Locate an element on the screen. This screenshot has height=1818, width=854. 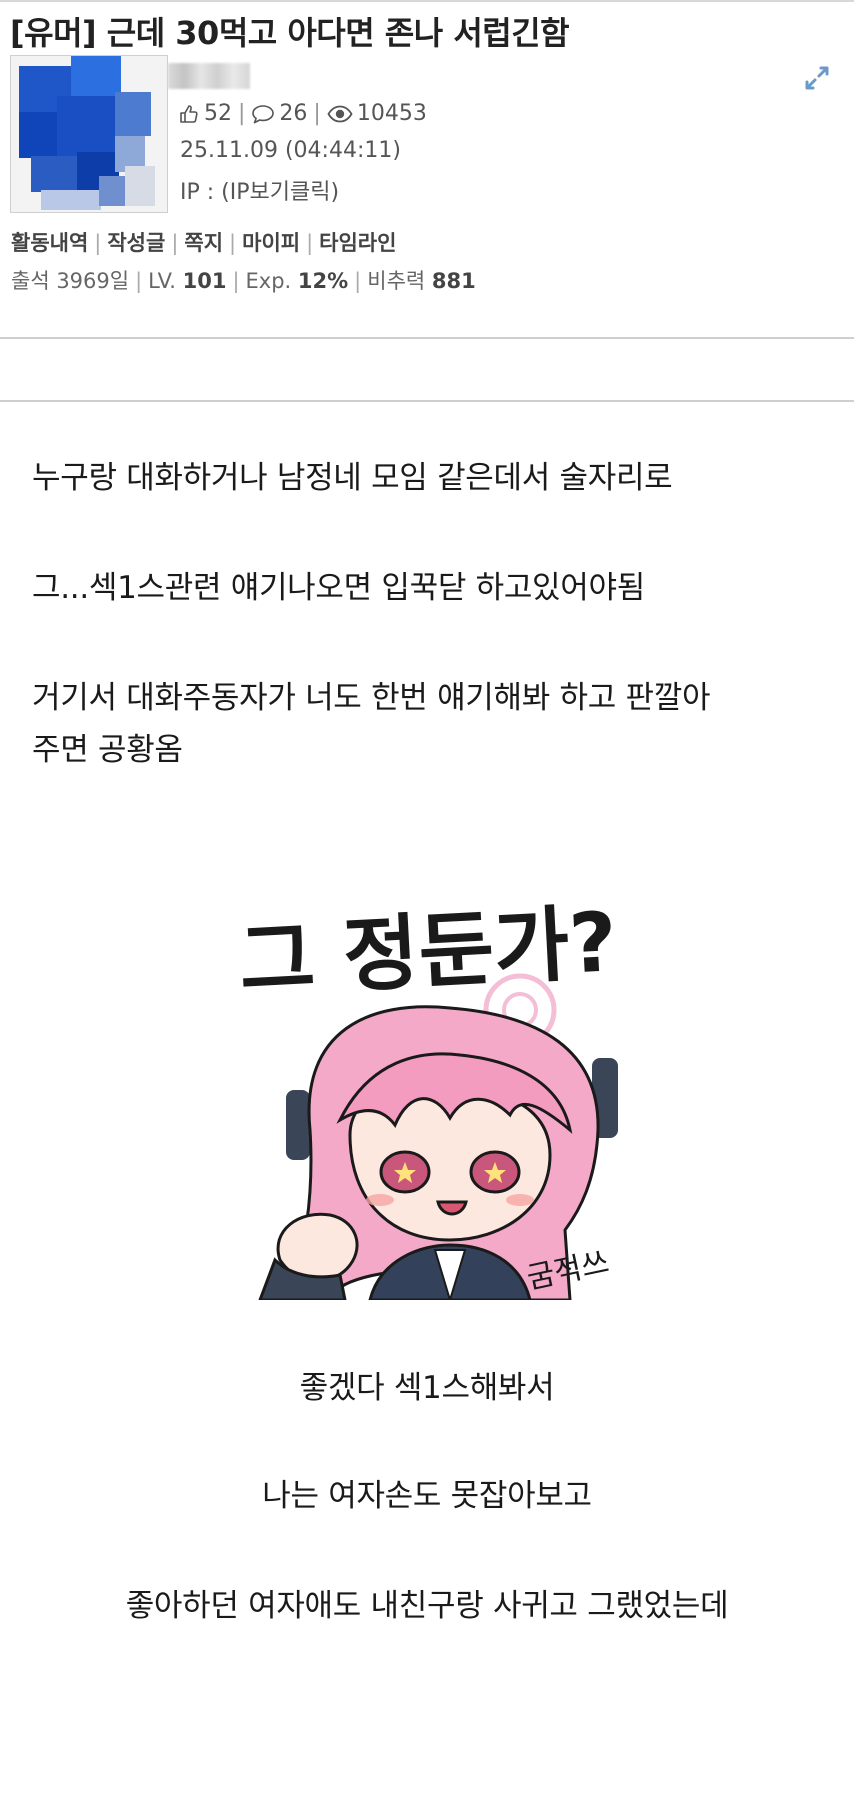
sticker-caption: 그 정둔가? is located at coordinates (428, 952).